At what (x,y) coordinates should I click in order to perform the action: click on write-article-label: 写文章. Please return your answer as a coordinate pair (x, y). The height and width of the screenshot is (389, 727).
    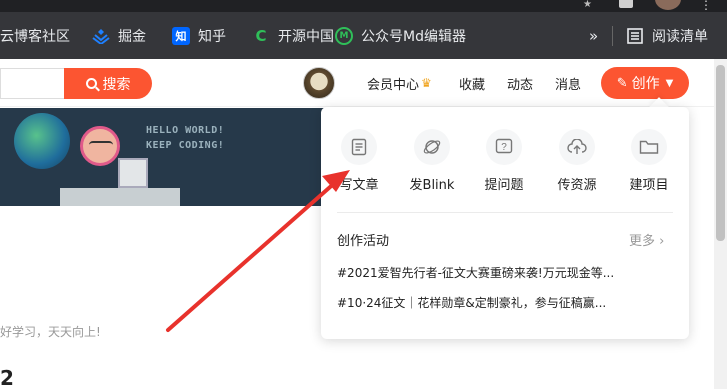
    Looking at the image, I should click on (359, 185).